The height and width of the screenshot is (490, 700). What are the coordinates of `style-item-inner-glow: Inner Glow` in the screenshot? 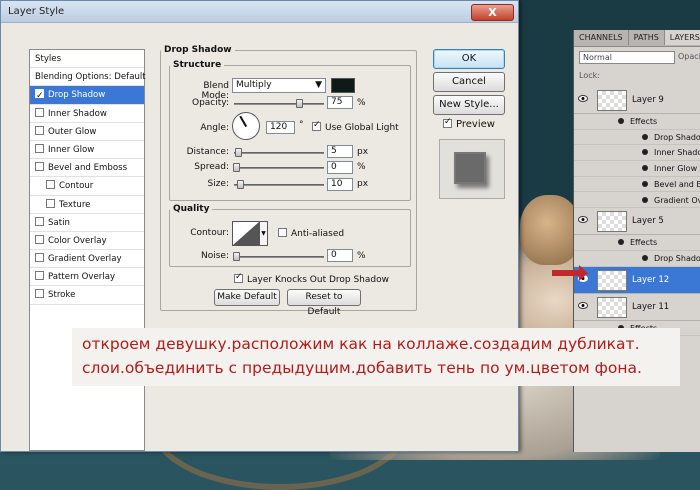 It's located at (87, 150).